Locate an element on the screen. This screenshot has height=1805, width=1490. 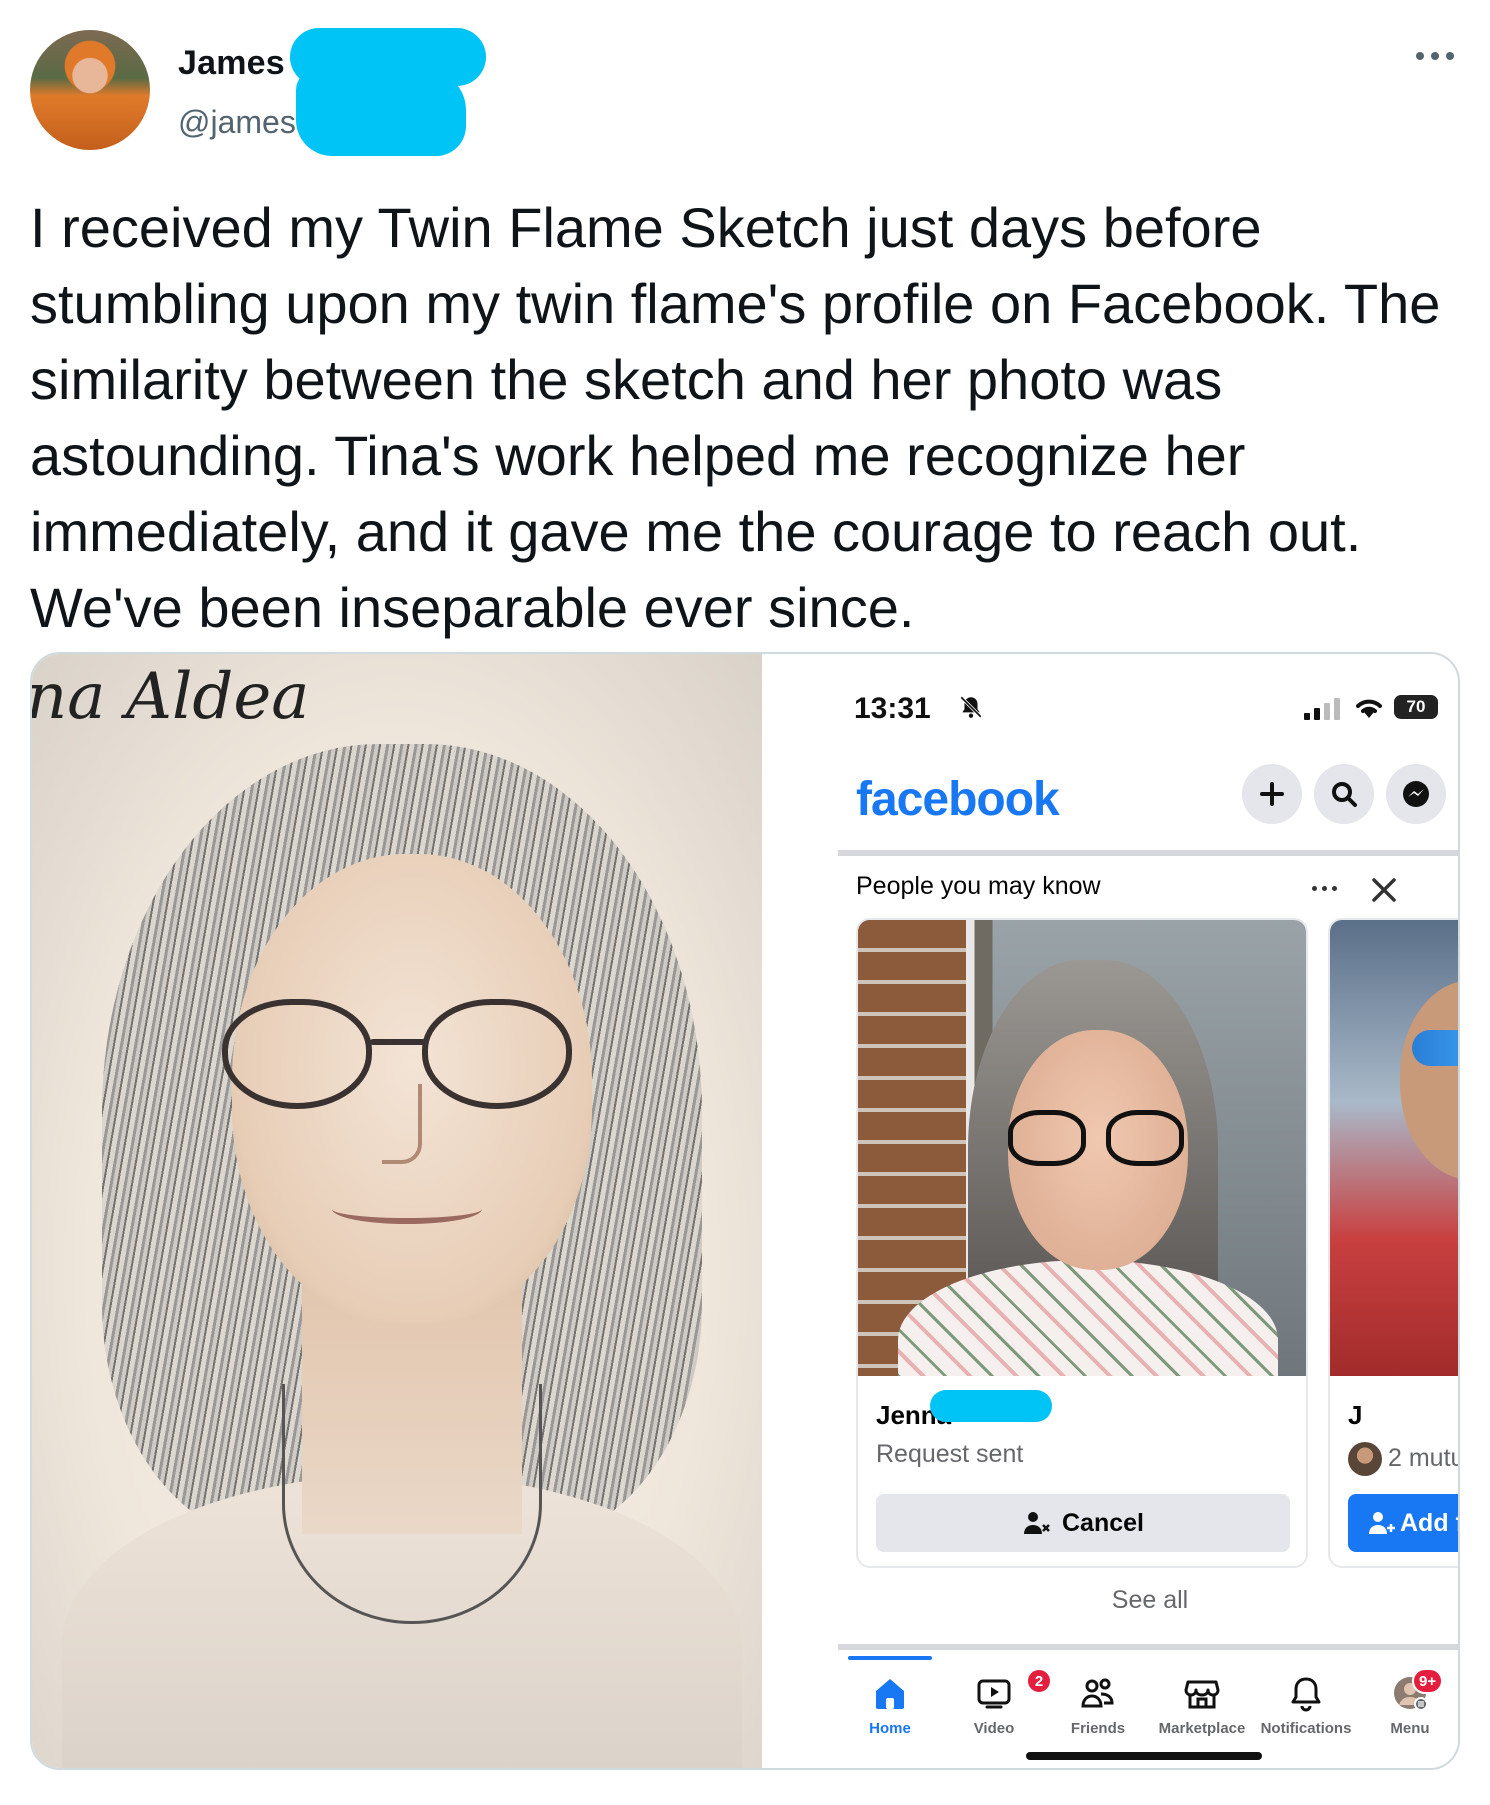
tab-marketplace: Marketplace is located at coordinates (1202, 1699).